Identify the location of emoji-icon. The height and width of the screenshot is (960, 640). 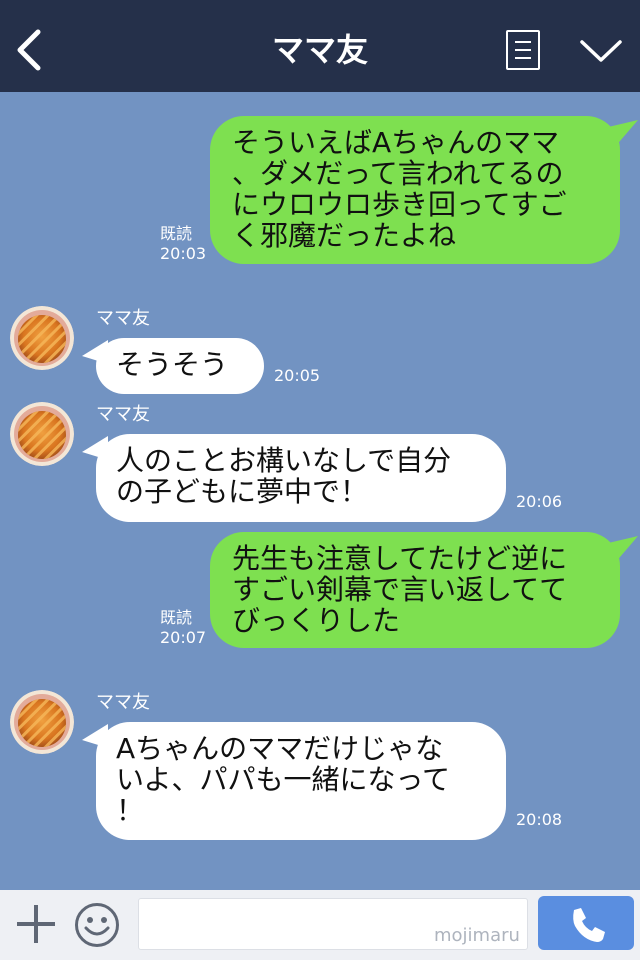
(97, 925).